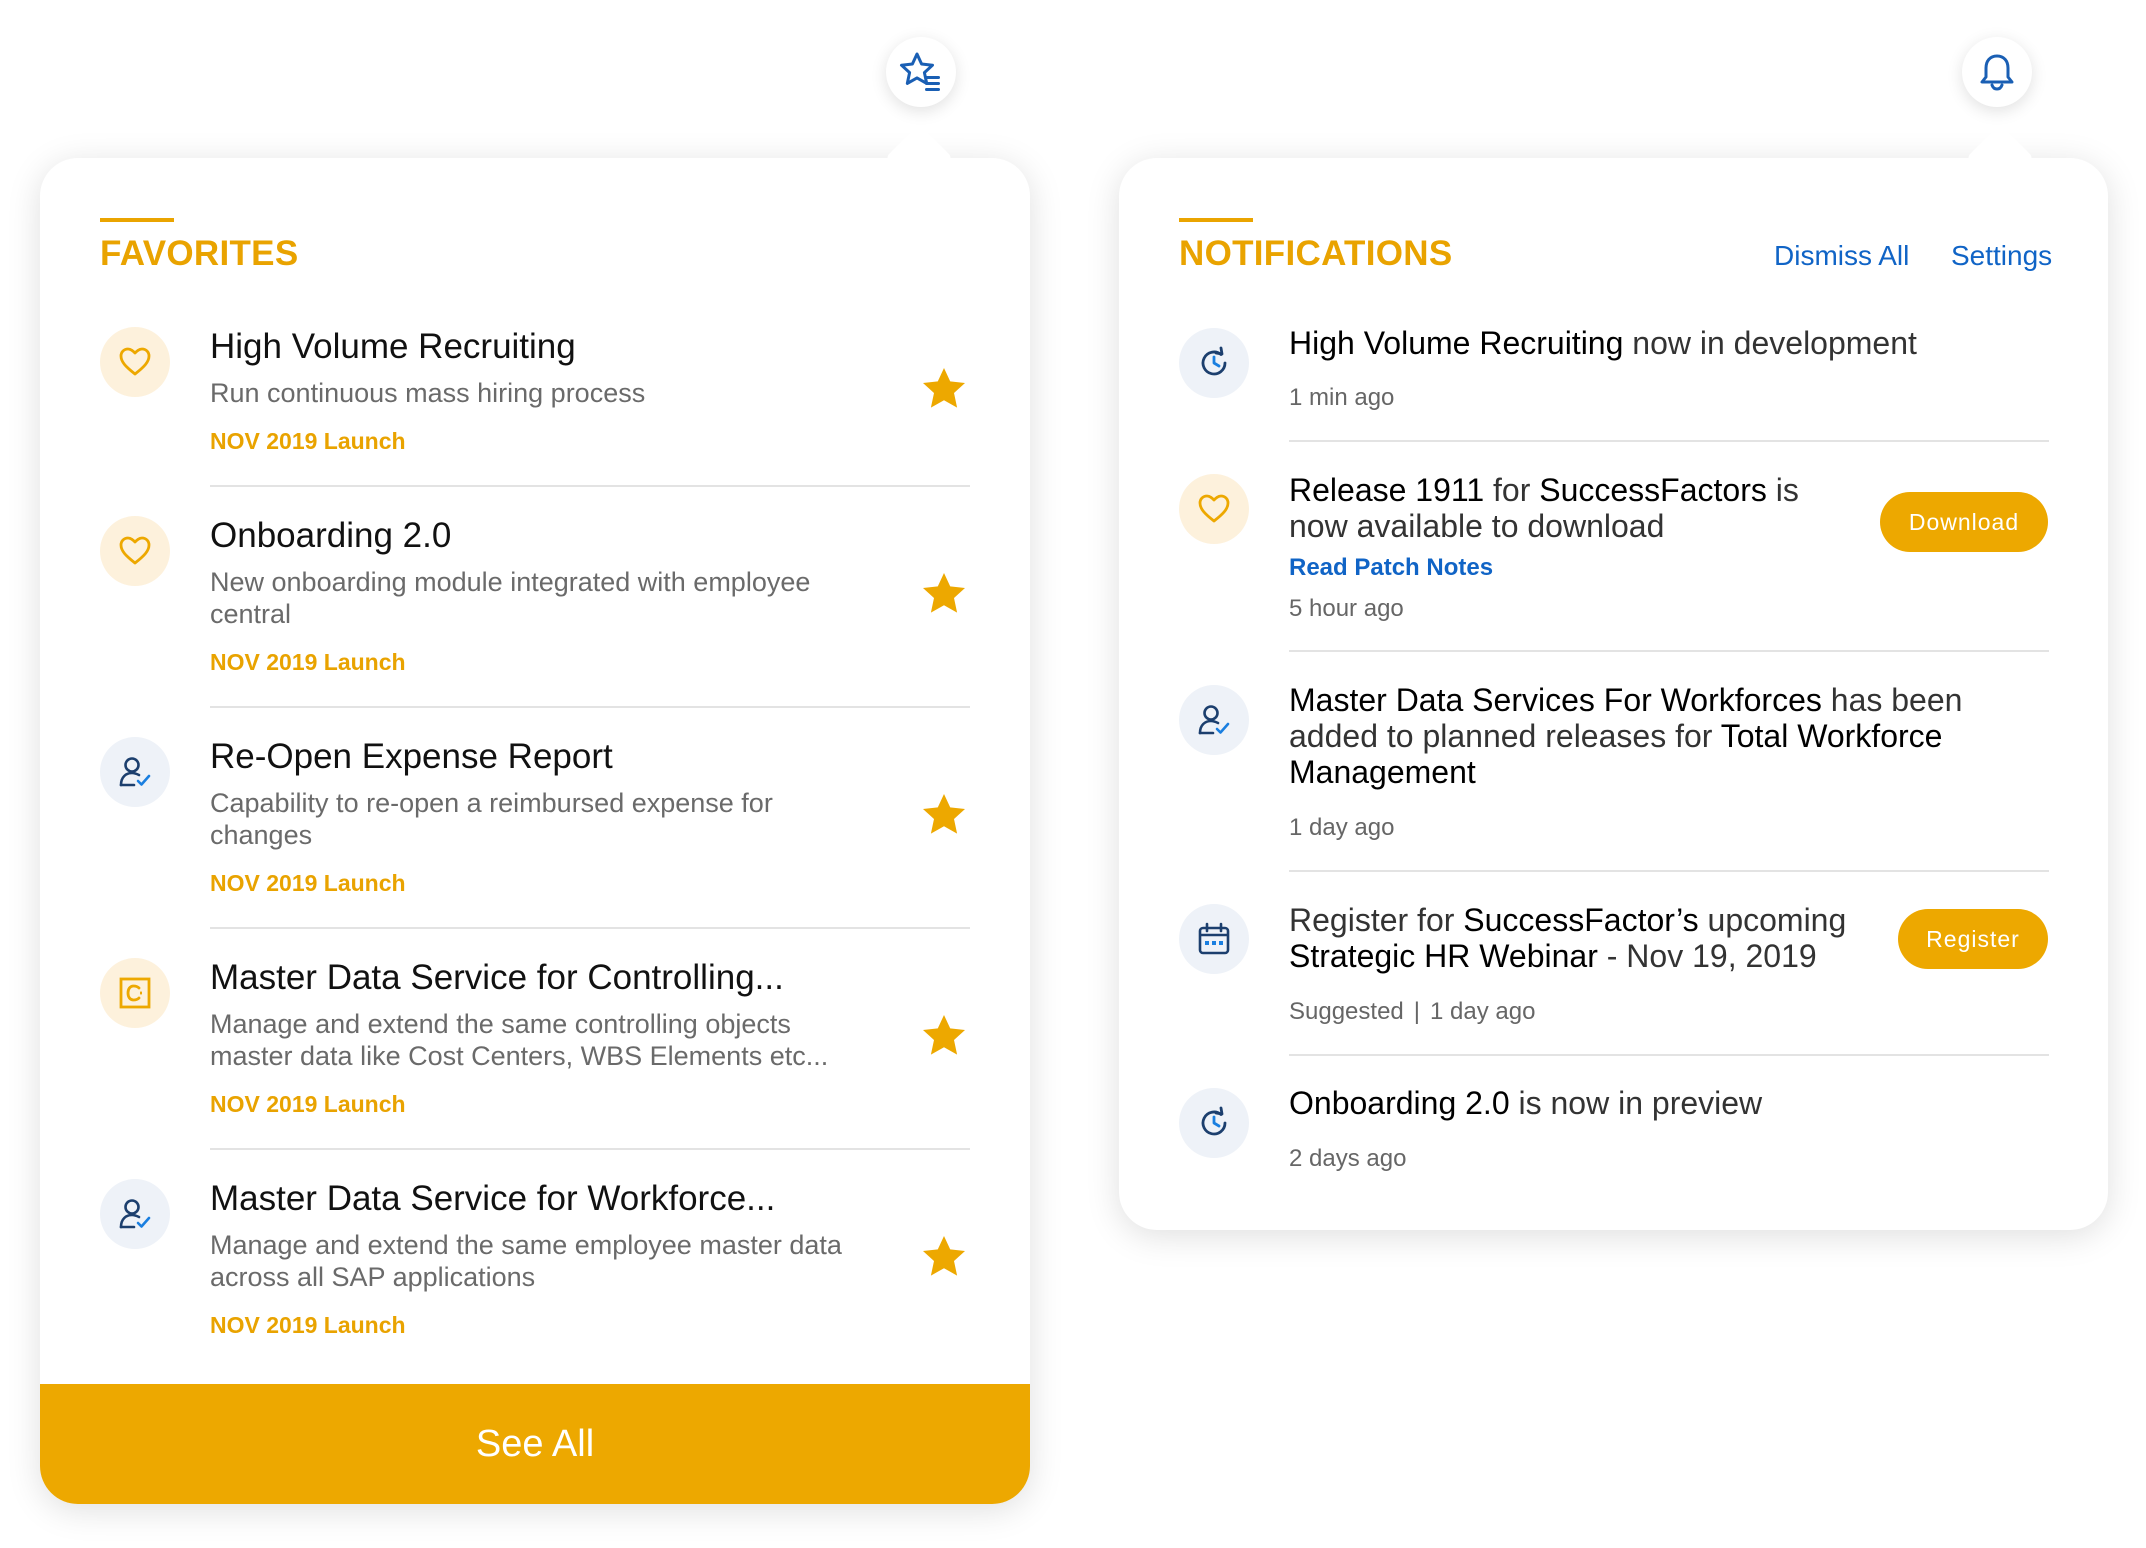 The image size is (2146, 1548). What do you see at coordinates (1348, 1158) in the screenshot?
I see `notification-time: 2 days ago` at bounding box center [1348, 1158].